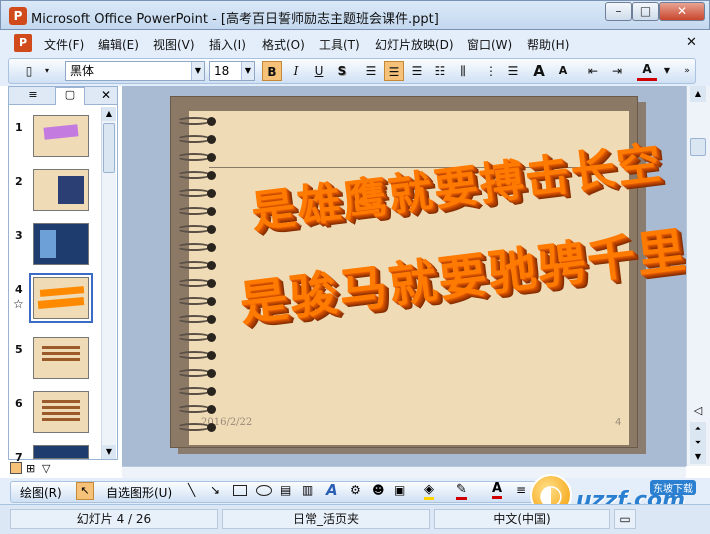 The image size is (710, 534). What do you see at coordinates (23, 43) in the screenshot?
I see `document-icon: P` at bounding box center [23, 43].